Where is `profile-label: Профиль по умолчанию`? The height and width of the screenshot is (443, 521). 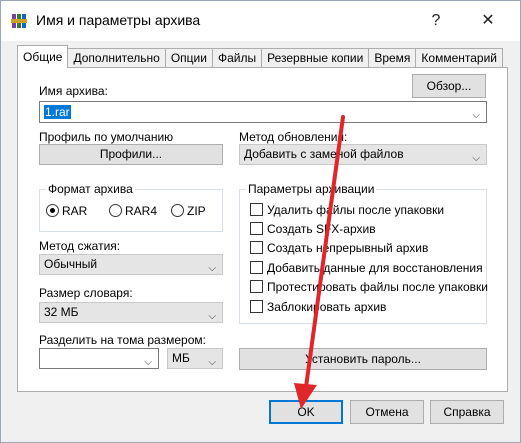
profile-label: Профиль по умолчанию is located at coordinates (106, 137).